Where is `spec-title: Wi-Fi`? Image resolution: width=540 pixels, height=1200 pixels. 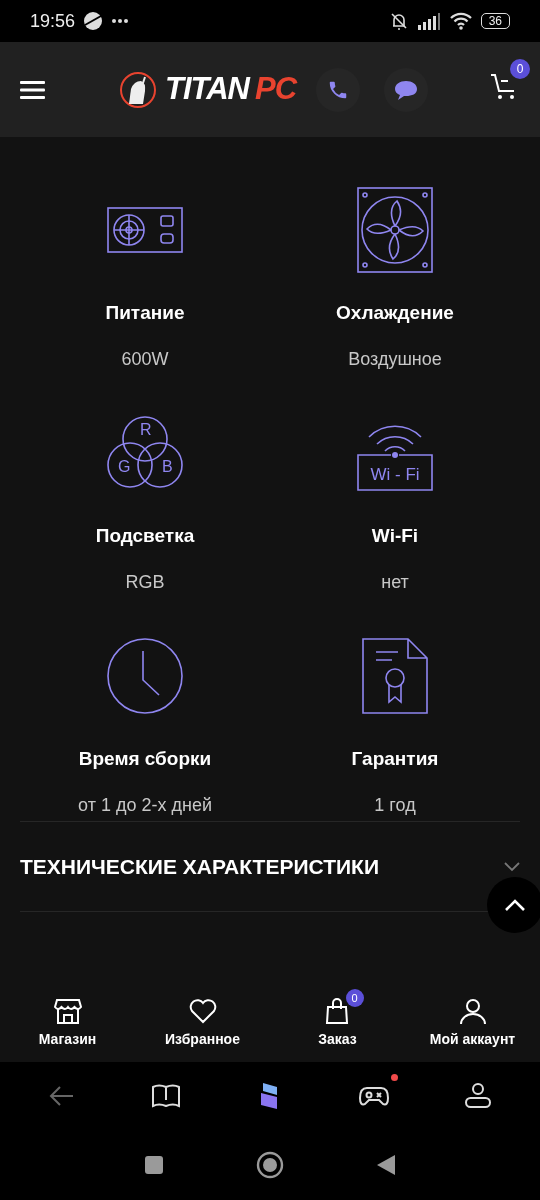
spec-title: Wi-Fi is located at coordinates (395, 536).